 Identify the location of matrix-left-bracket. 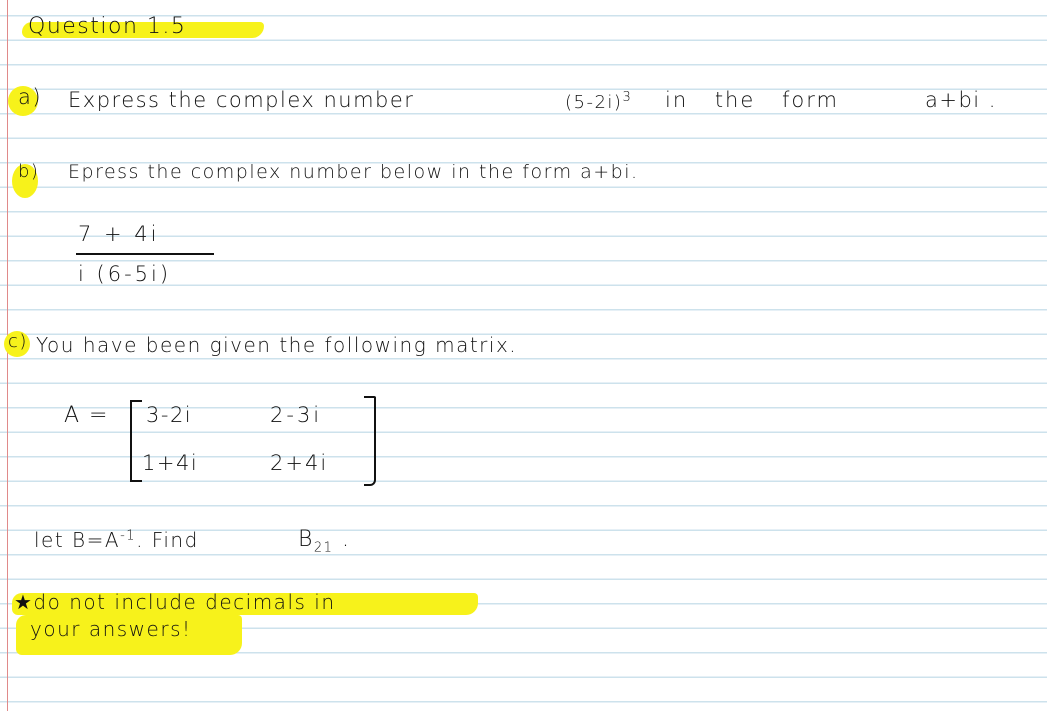
(136, 441).